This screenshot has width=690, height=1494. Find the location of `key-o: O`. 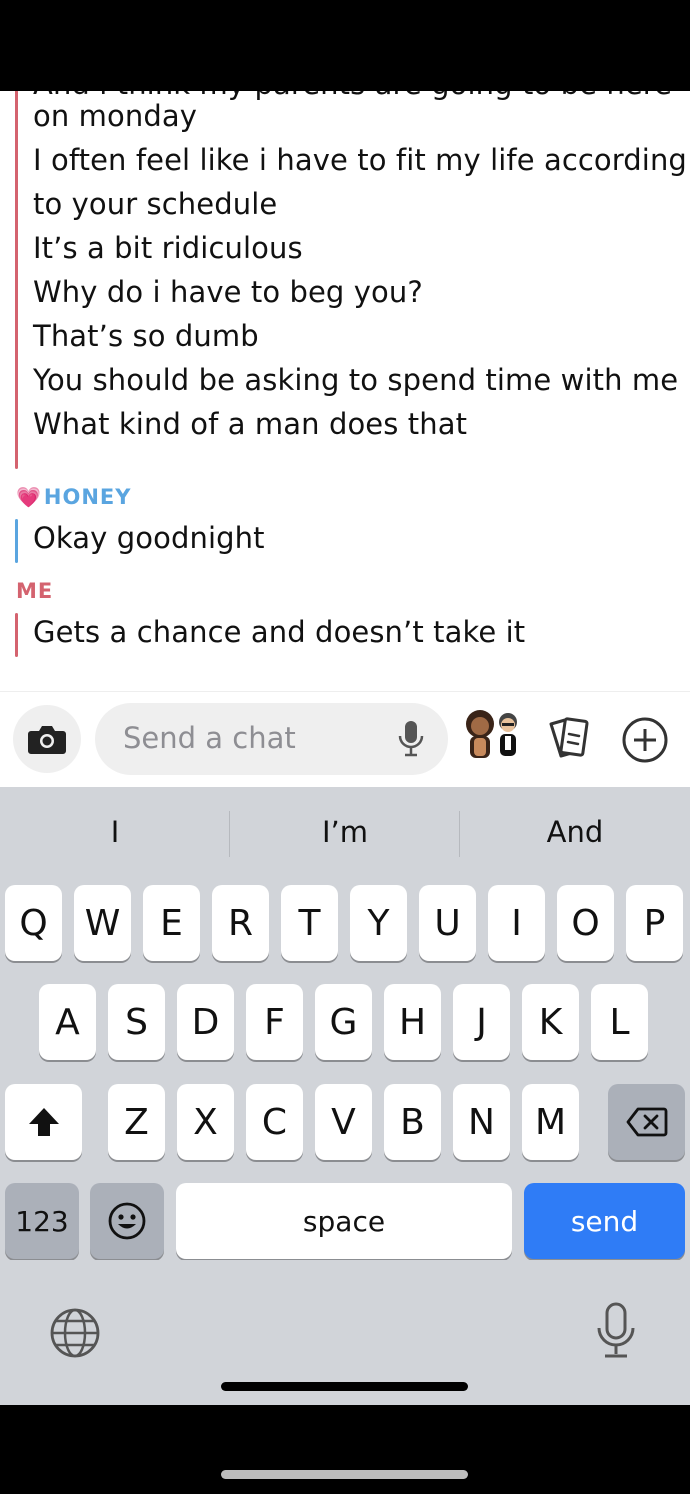

key-o: O is located at coordinates (585, 923).